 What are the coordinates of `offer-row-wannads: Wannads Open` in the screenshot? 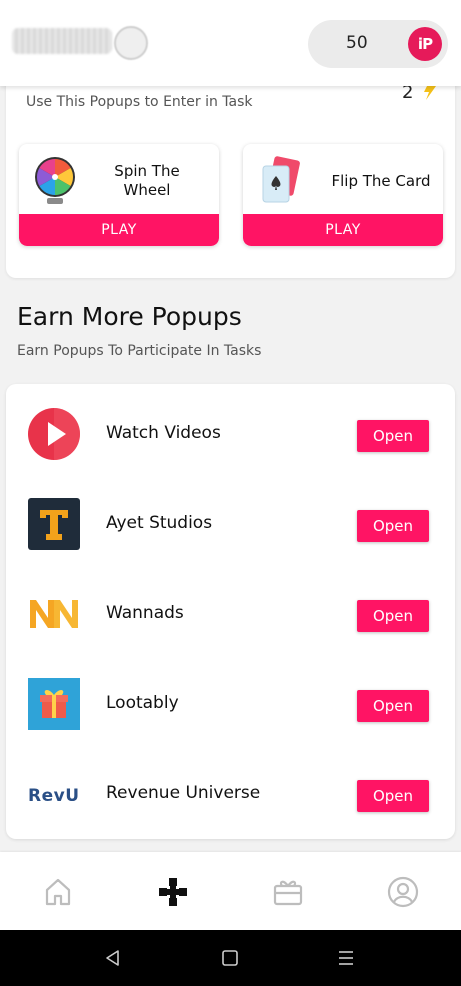 It's located at (230, 609).